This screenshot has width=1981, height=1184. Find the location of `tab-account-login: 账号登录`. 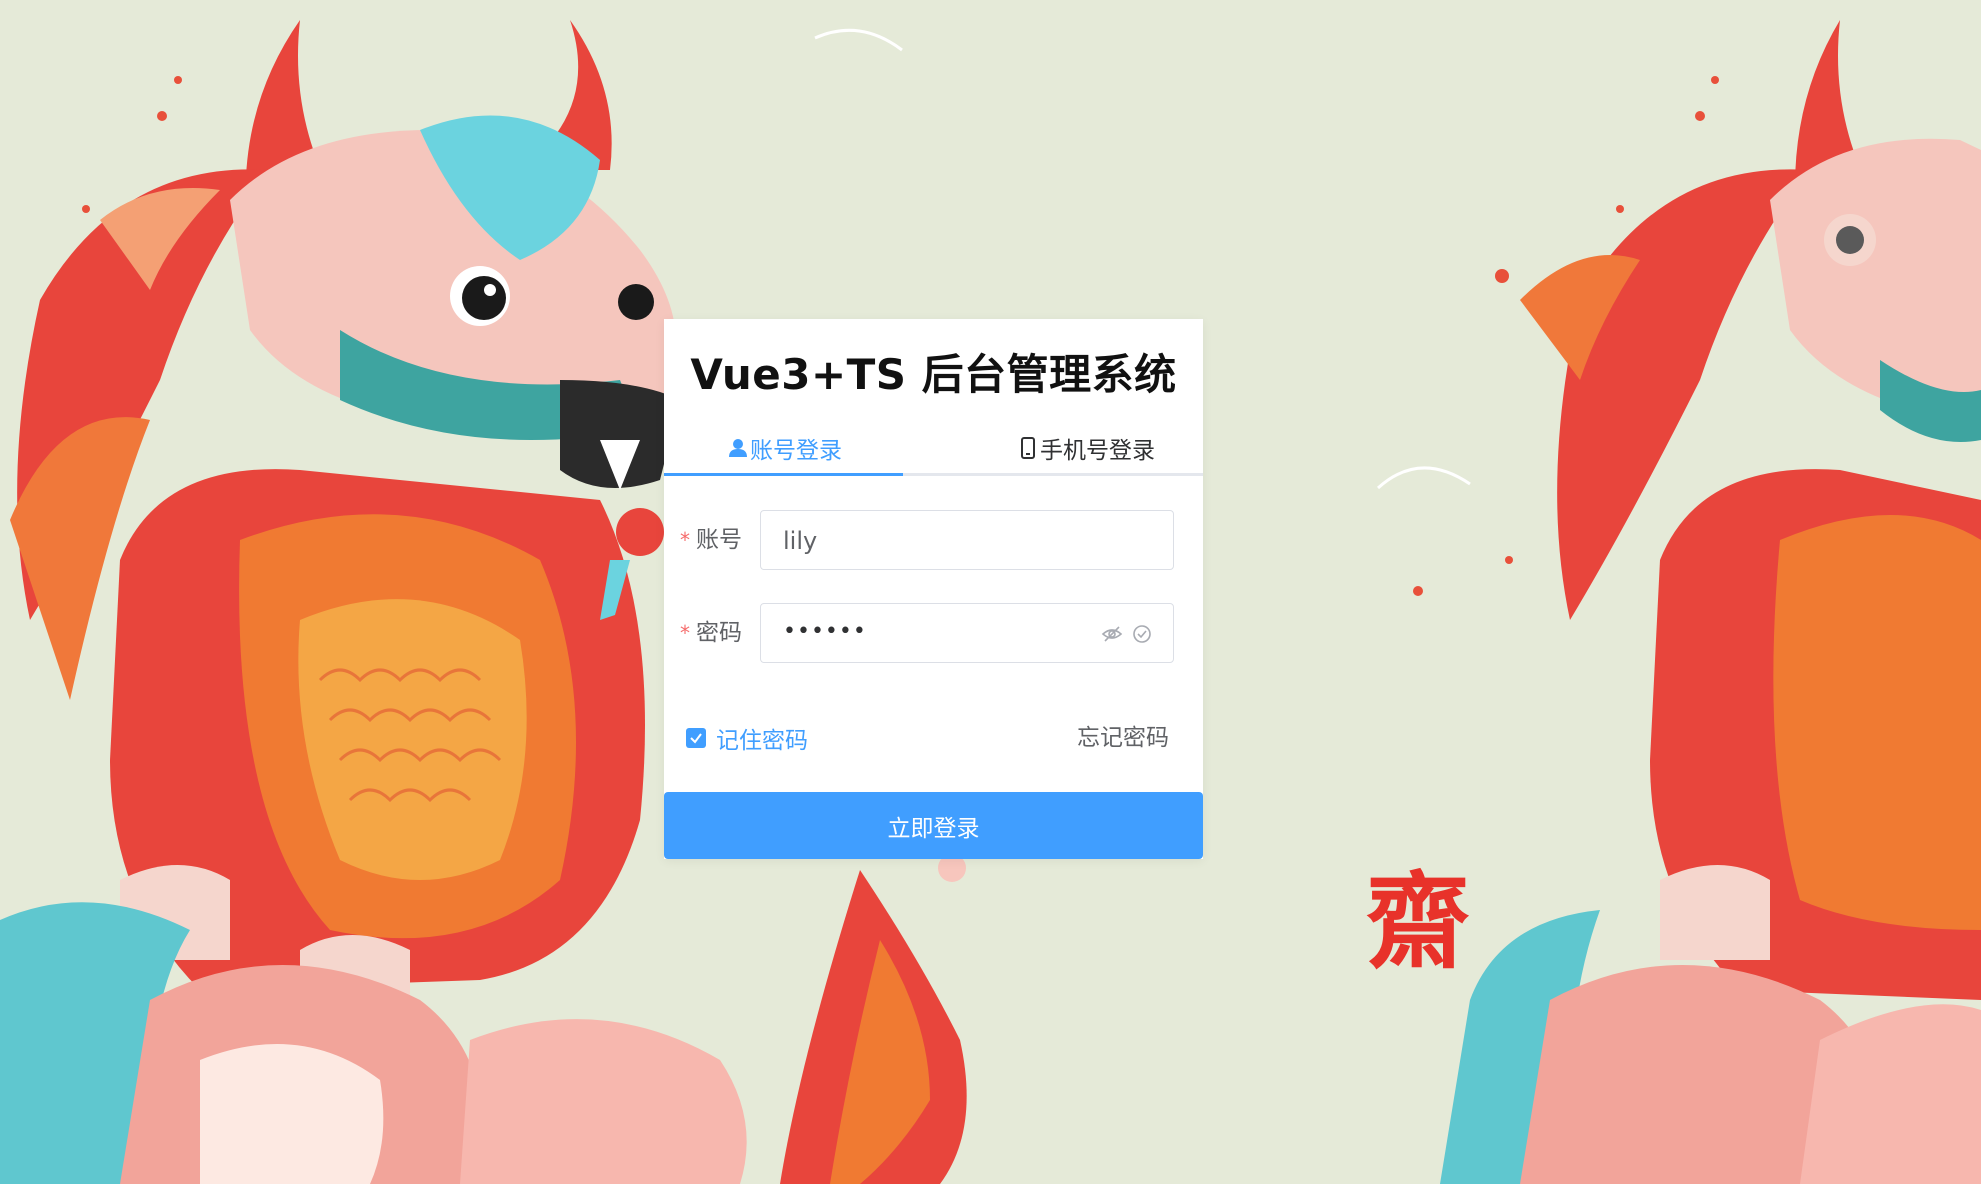

tab-account-login: 账号登录 is located at coordinates (785, 448).